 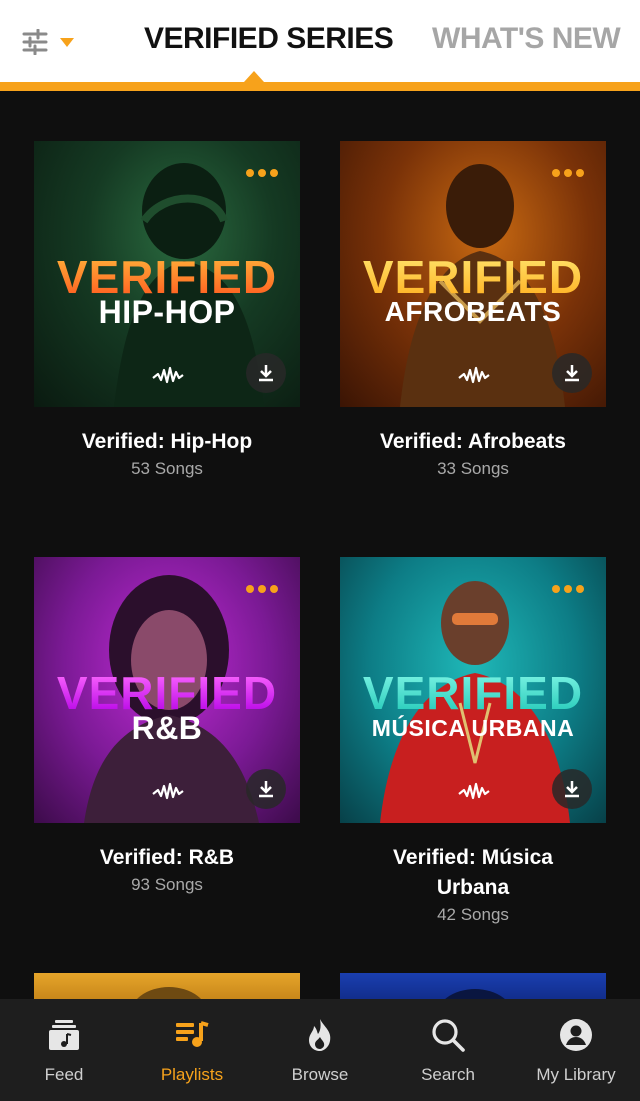 I want to click on nav-search: Search, so click(x=448, y=1050).